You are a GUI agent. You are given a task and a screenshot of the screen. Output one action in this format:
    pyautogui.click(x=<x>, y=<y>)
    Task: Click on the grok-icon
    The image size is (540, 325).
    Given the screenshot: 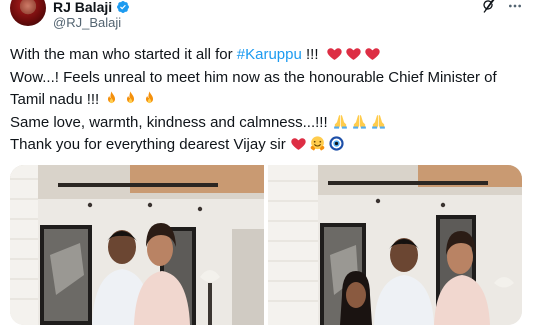 What is the action you would take?
    pyautogui.click(x=489, y=7)
    